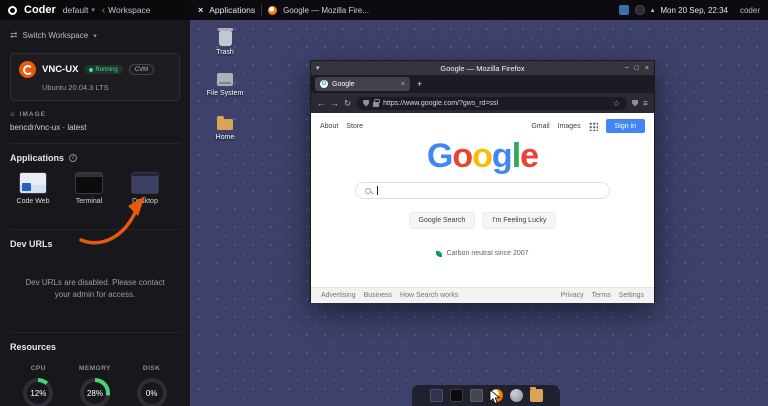  I want to click on org-label: default, so click(75, 10).